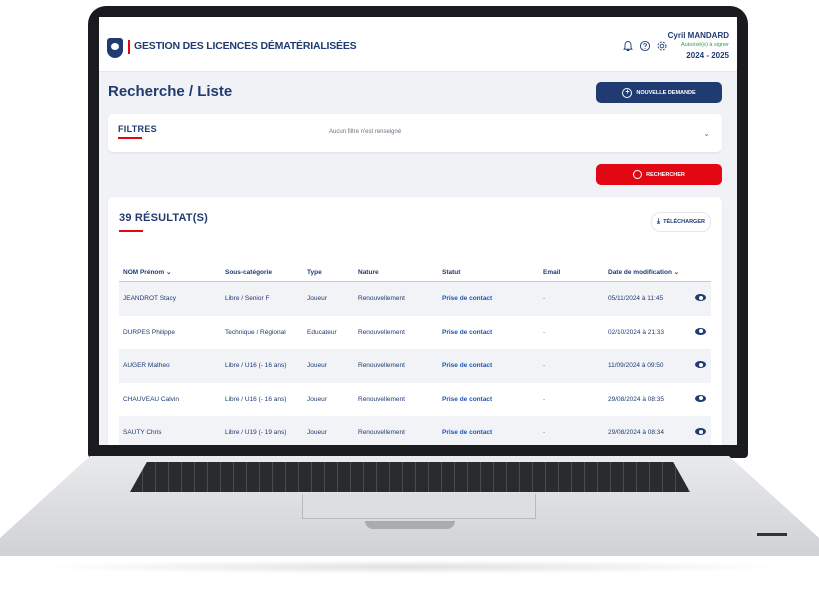  What do you see at coordinates (328, 272) in the screenshot?
I see `column-header-type: Type` at bounding box center [328, 272].